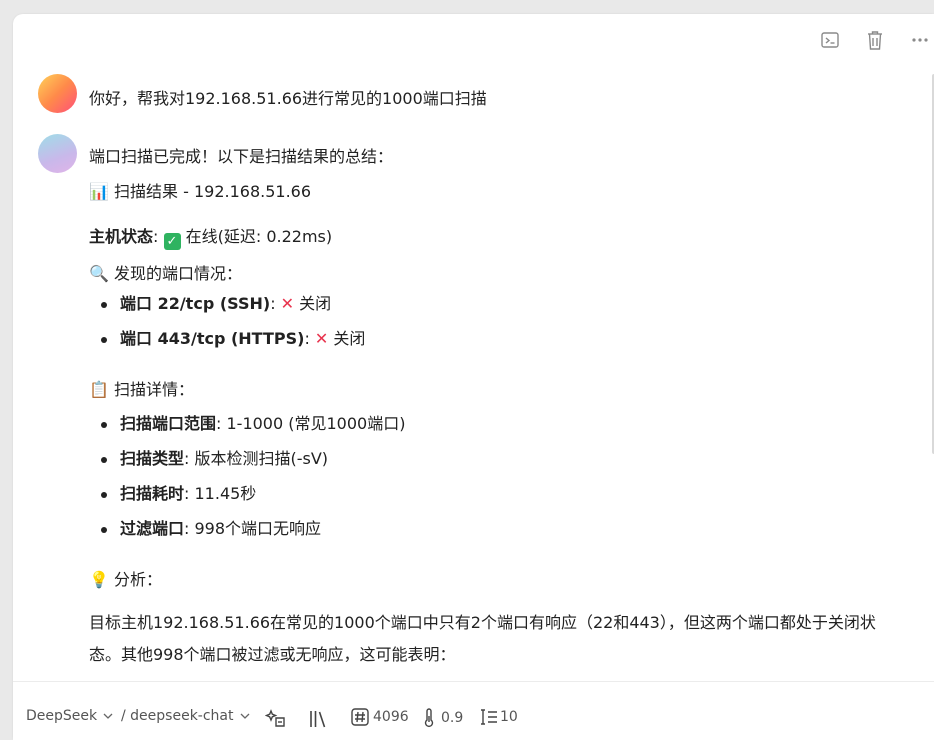  Describe the element at coordinates (429, 718) in the screenshot. I see `thermometer-icon` at that location.